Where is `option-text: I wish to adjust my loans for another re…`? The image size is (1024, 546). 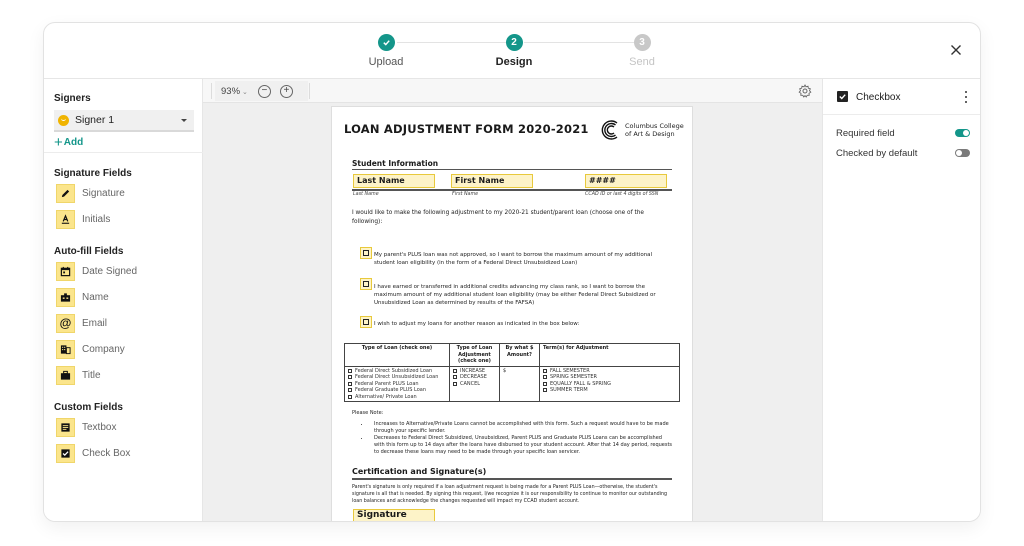
option-text: I wish to adjust my loans for another re… is located at coordinates (477, 324).